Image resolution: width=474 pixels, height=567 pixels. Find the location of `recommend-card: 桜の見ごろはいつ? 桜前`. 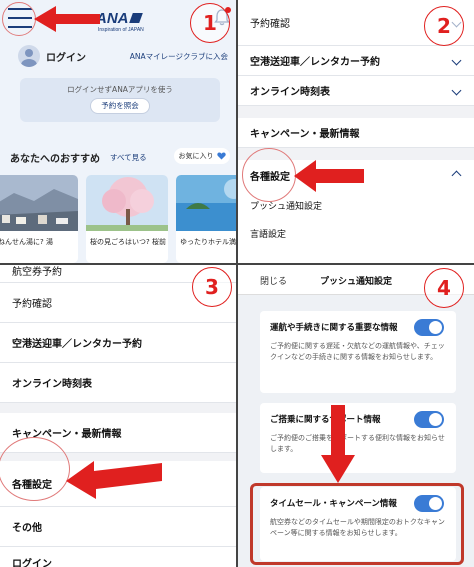

recommend-card: 桜の見ごろはいつ? 桜前 is located at coordinates (127, 219).